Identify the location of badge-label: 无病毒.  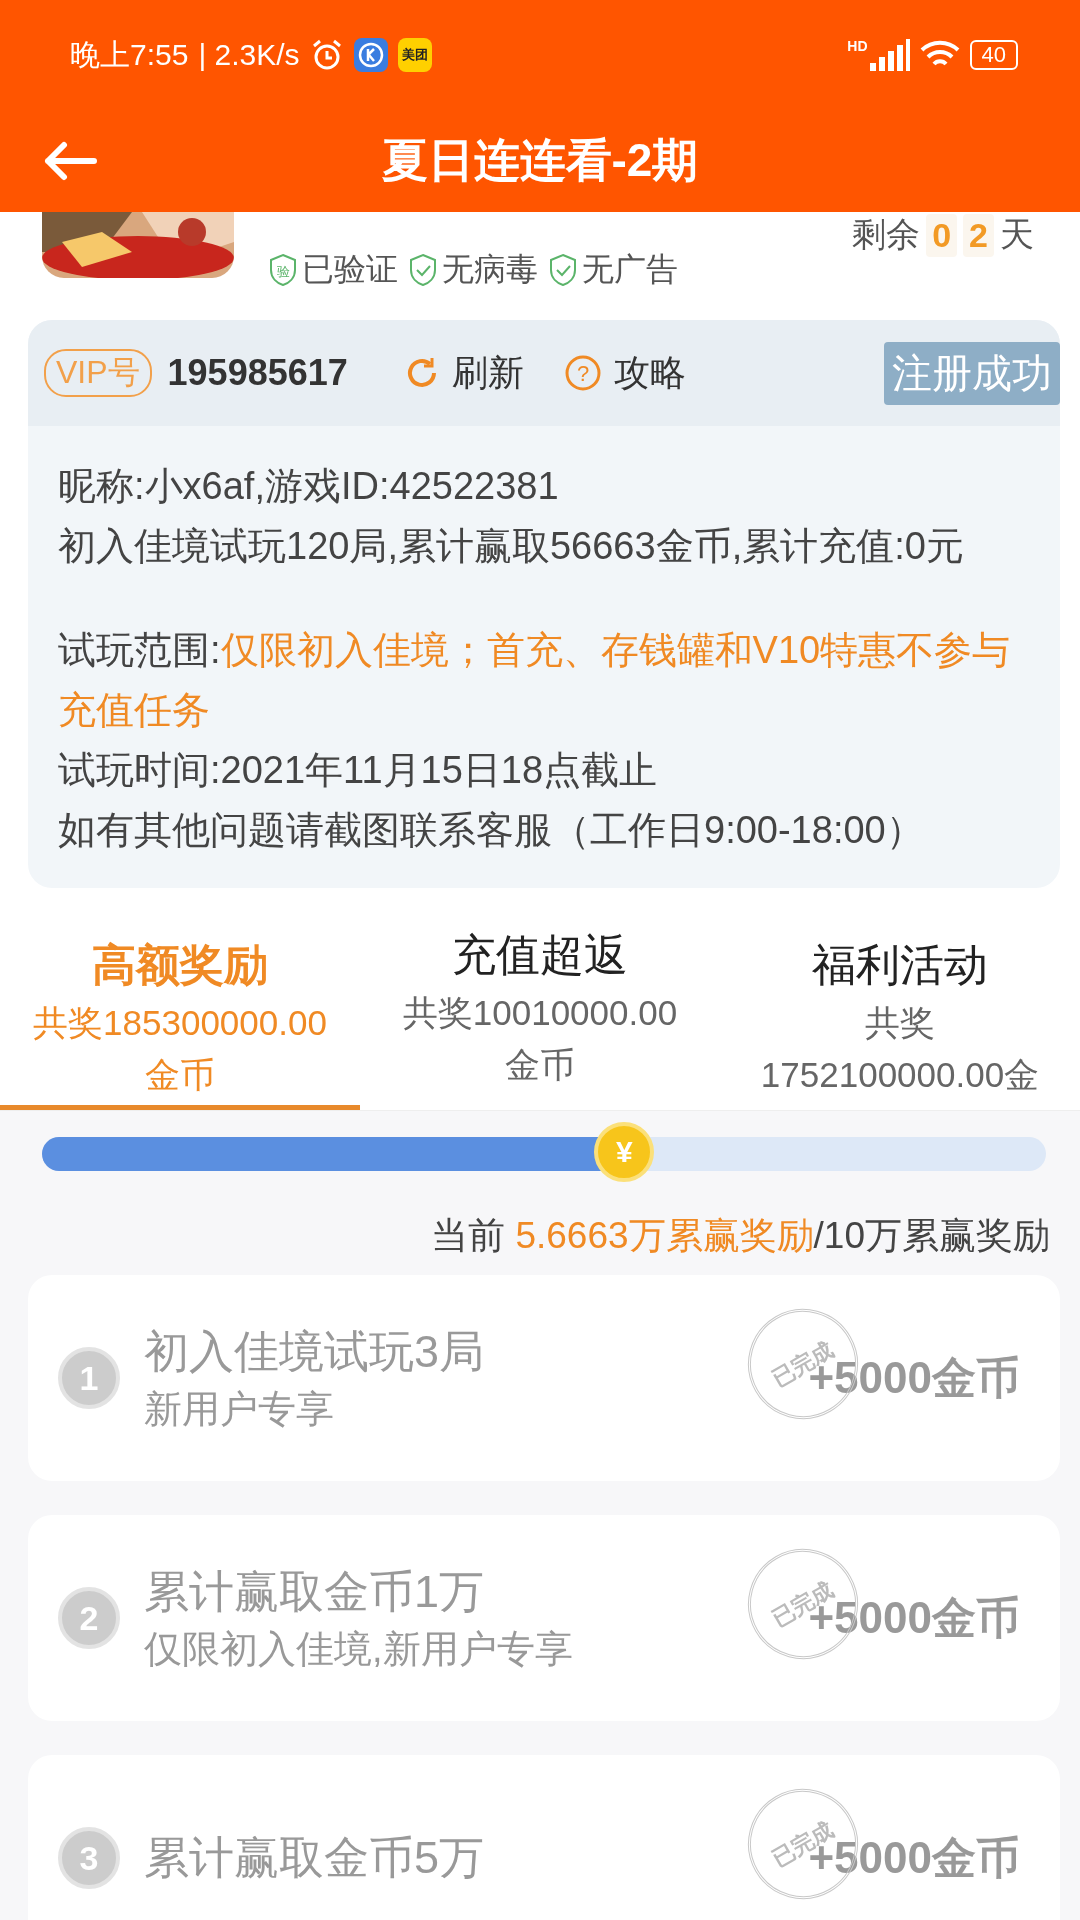
(490, 269).